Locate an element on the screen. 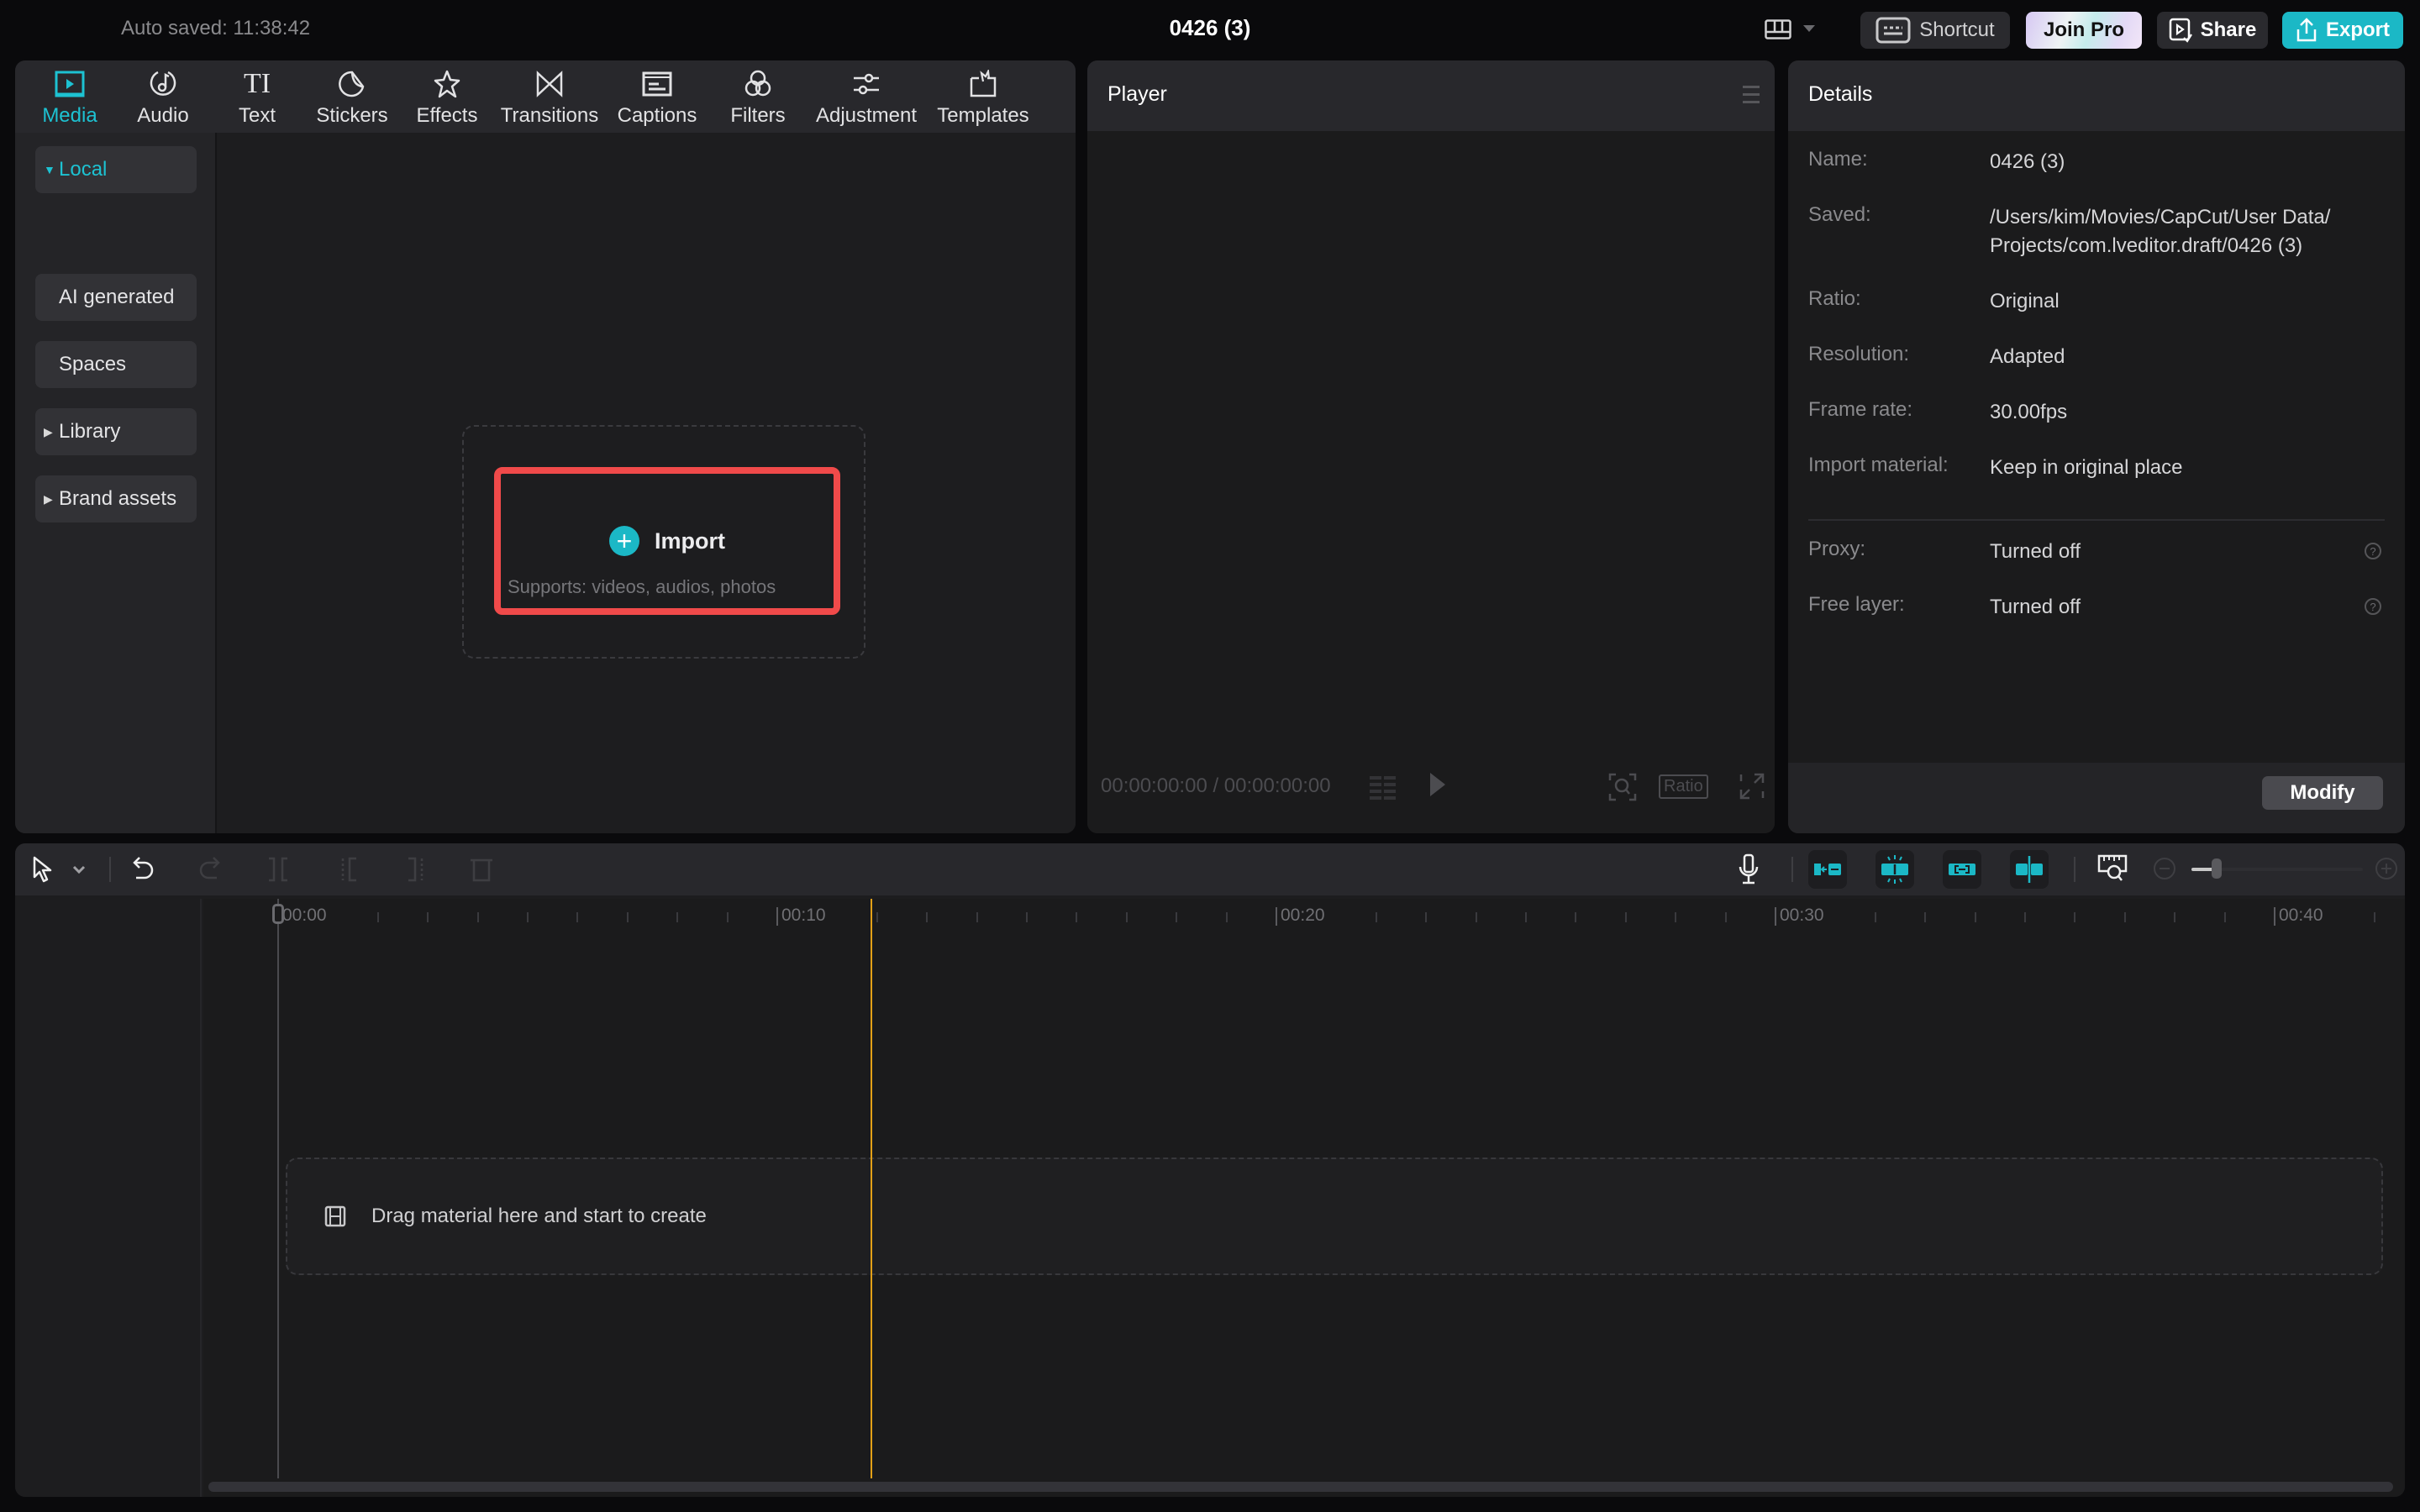 The width and height of the screenshot is (2420, 1512). detail-row-import-material: Import material: Keep in original place is located at coordinates (2096, 468).